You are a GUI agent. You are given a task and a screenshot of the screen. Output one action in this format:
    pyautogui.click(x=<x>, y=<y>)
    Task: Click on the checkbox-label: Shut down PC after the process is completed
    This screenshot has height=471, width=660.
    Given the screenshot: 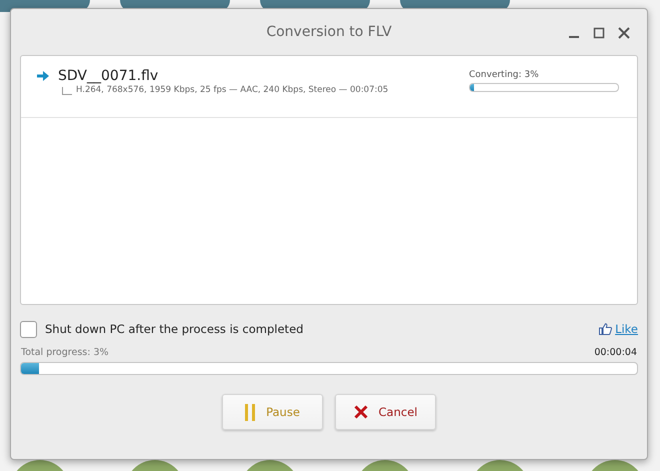 What is the action you would take?
    pyautogui.click(x=174, y=329)
    